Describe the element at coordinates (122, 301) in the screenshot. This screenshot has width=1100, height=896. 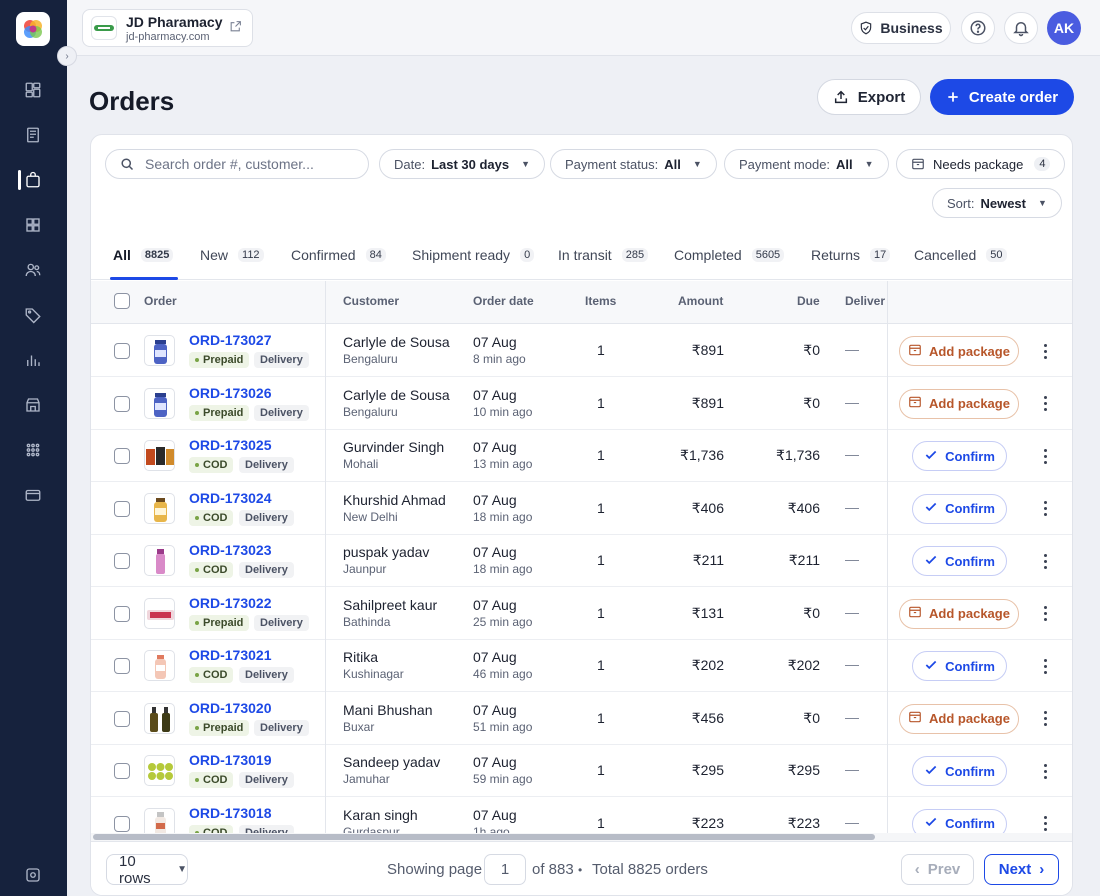
I see `select-all-checkbox` at that location.